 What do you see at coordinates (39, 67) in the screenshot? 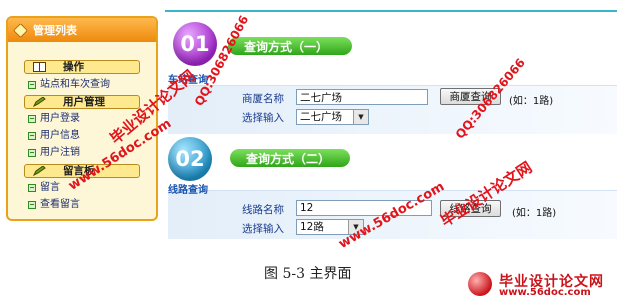
I see `book-icon` at bounding box center [39, 67].